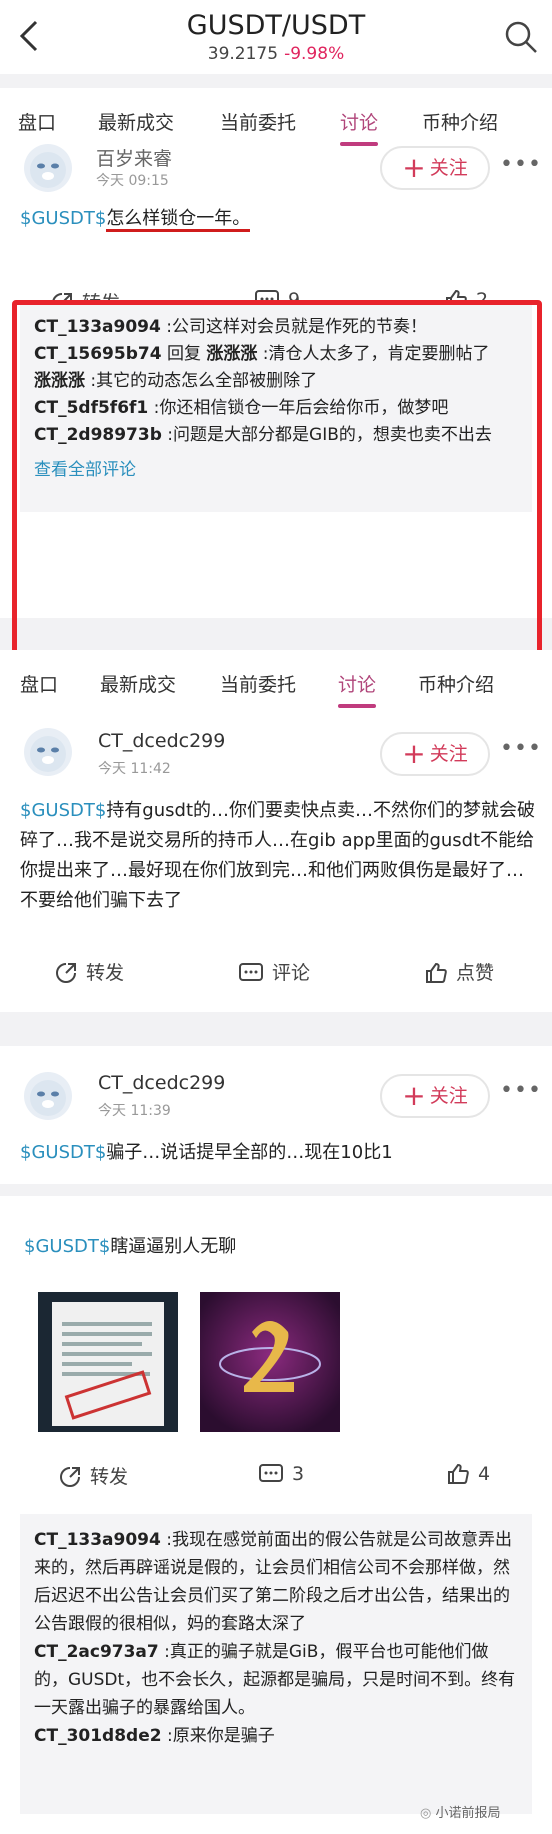  I want to click on post-actions: 转发 评论 点赞, so click(276, 974).